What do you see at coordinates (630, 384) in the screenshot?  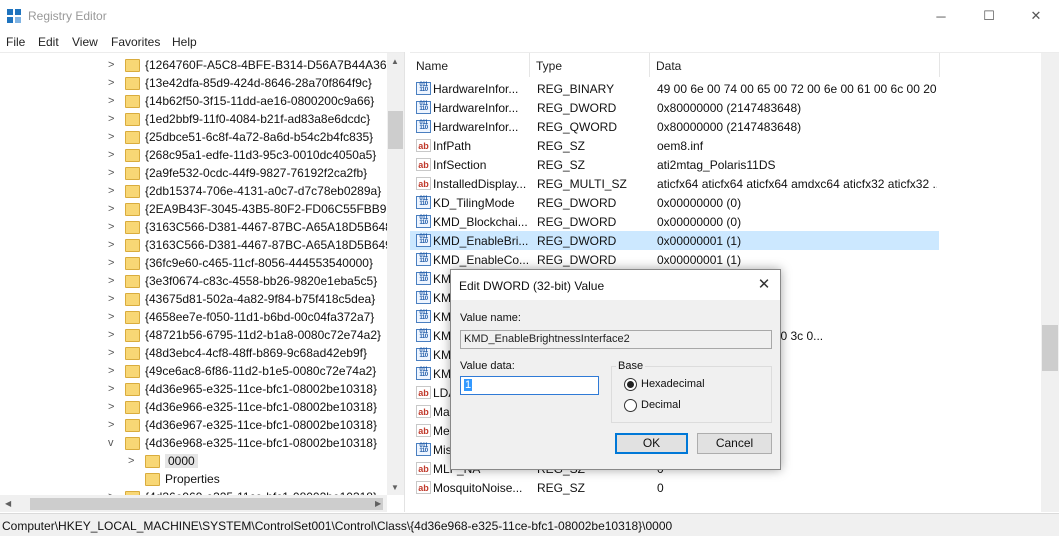 I see `hexadecimal-radio` at bounding box center [630, 384].